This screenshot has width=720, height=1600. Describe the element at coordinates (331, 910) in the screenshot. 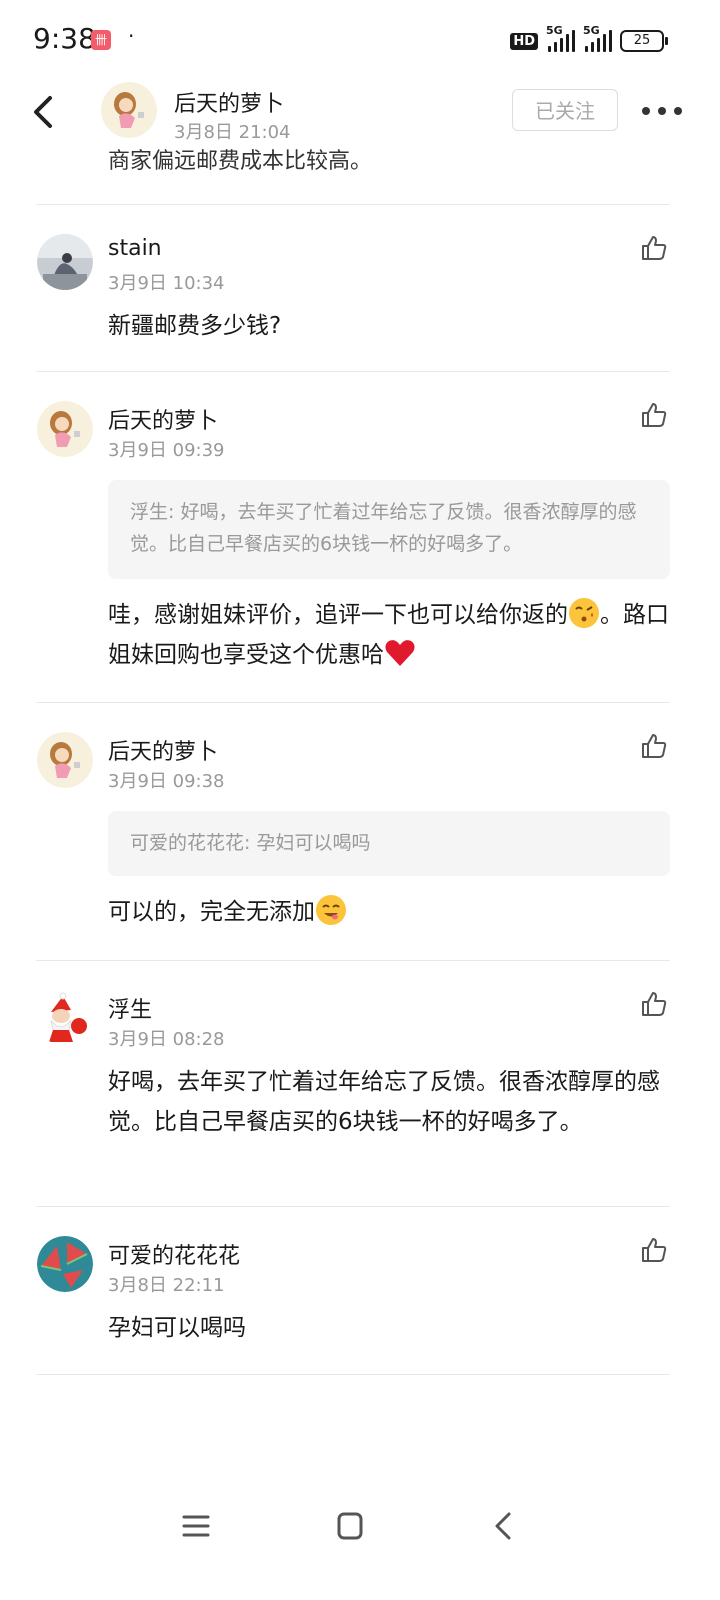

I see `yum-emoji-icon` at that location.